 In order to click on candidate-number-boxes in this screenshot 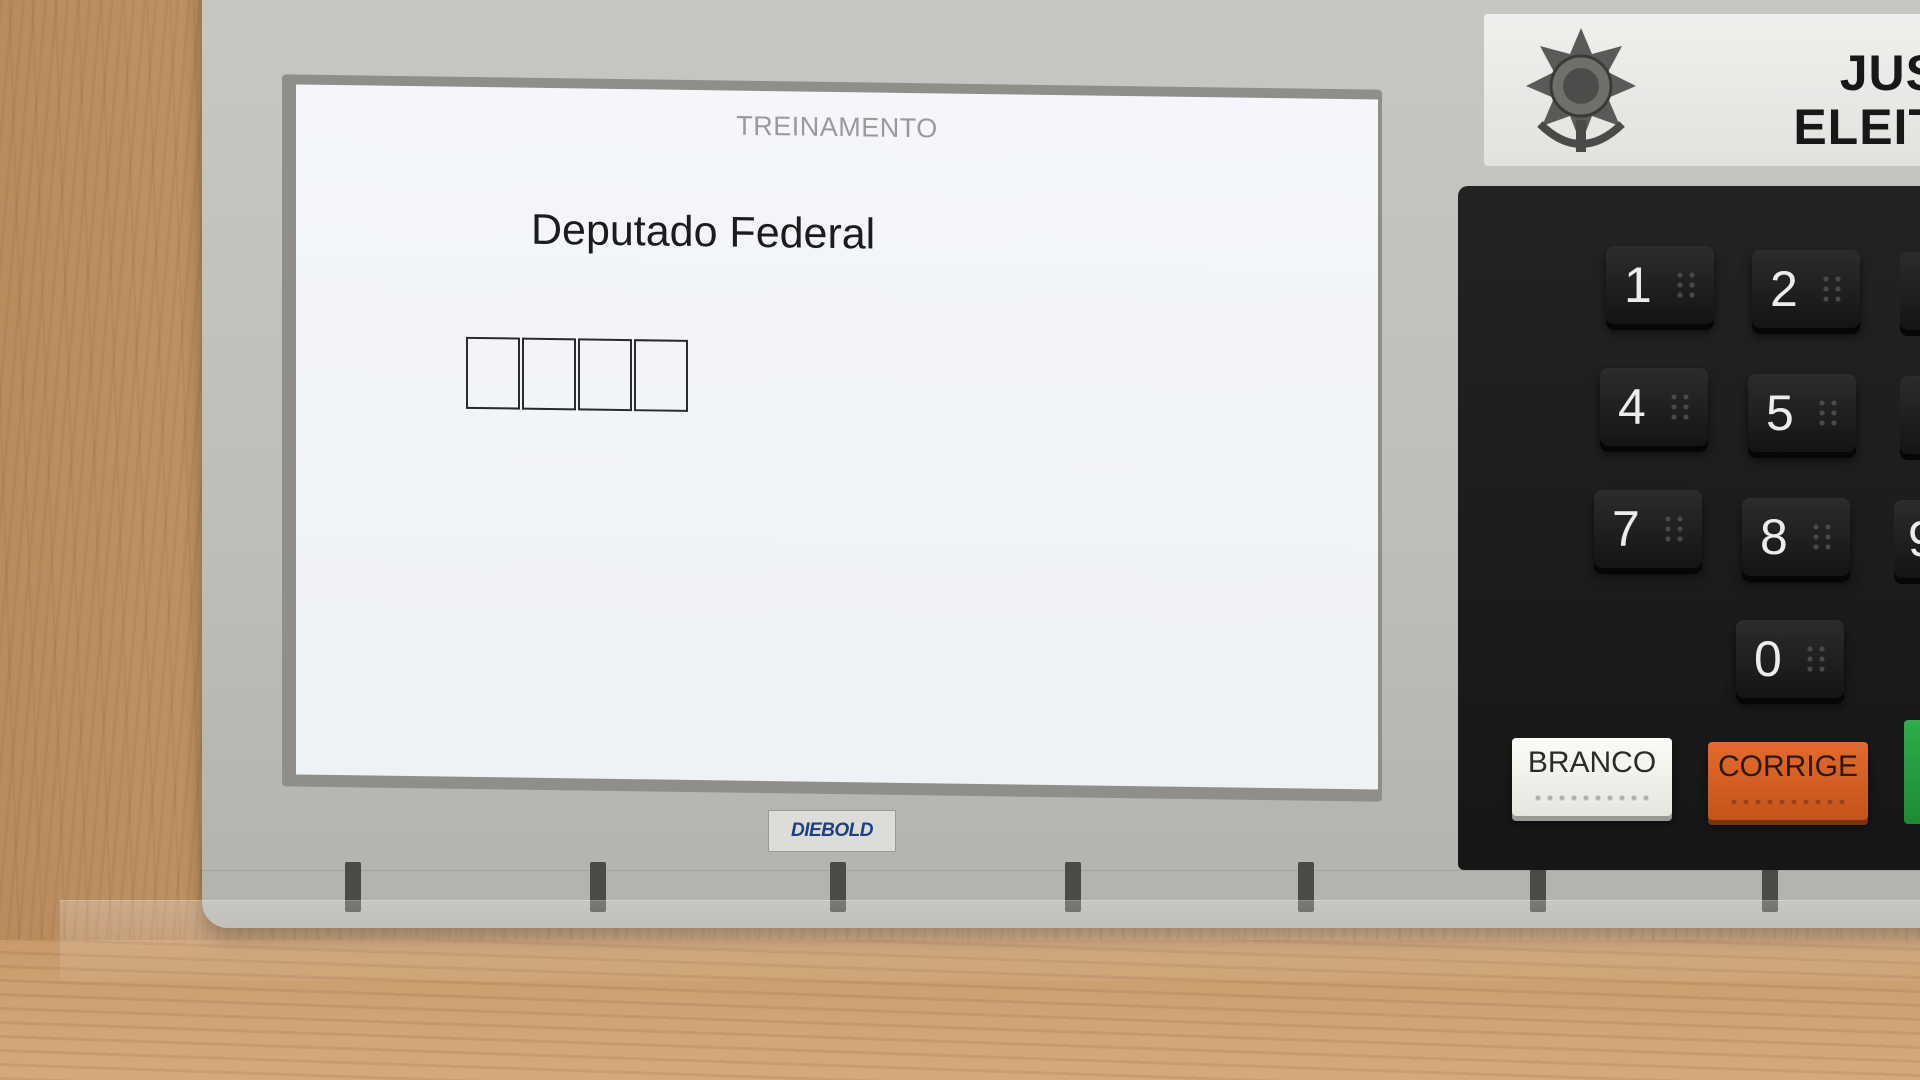, I will do `click(577, 374)`.